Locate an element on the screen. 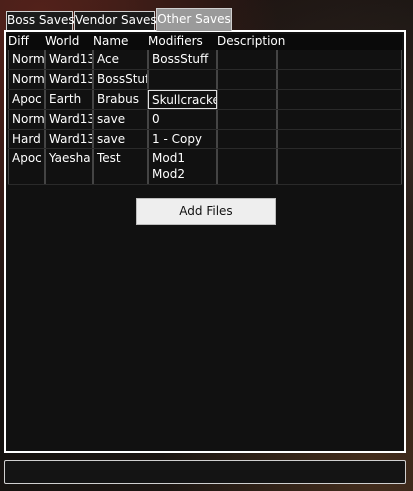 The image size is (413, 491). table-row: Apoc Earth Brabus Skullcracker is located at coordinates (205, 100).